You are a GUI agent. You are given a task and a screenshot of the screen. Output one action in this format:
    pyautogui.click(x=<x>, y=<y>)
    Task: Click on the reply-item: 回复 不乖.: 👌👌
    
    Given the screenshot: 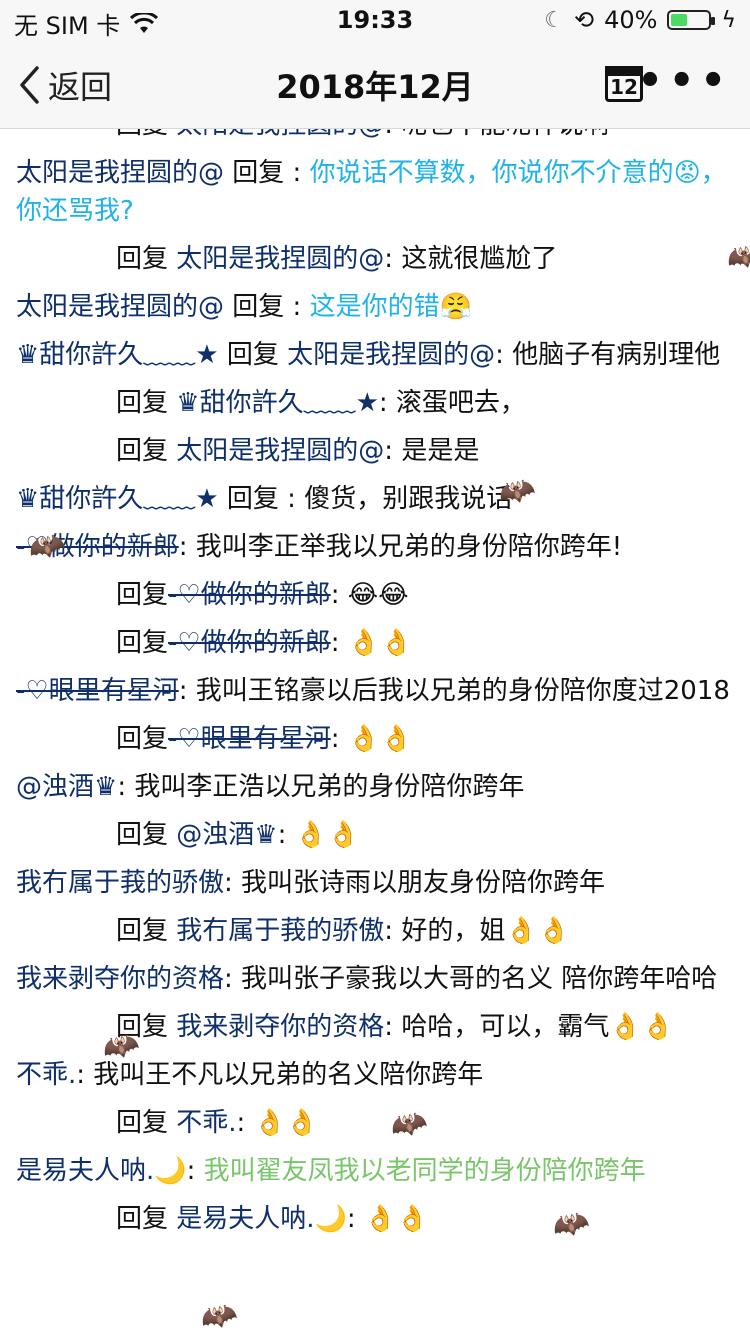 What is the action you would take?
    pyautogui.click(x=375, y=1123)
    